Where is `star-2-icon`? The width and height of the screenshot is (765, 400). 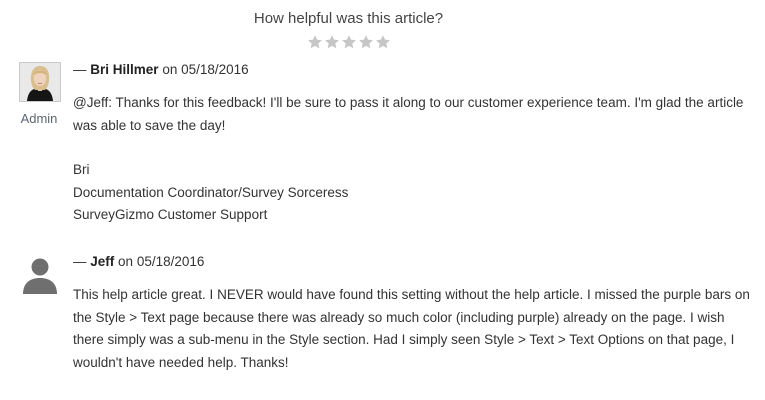 star-2-icon is located at coordinates (332, 42).